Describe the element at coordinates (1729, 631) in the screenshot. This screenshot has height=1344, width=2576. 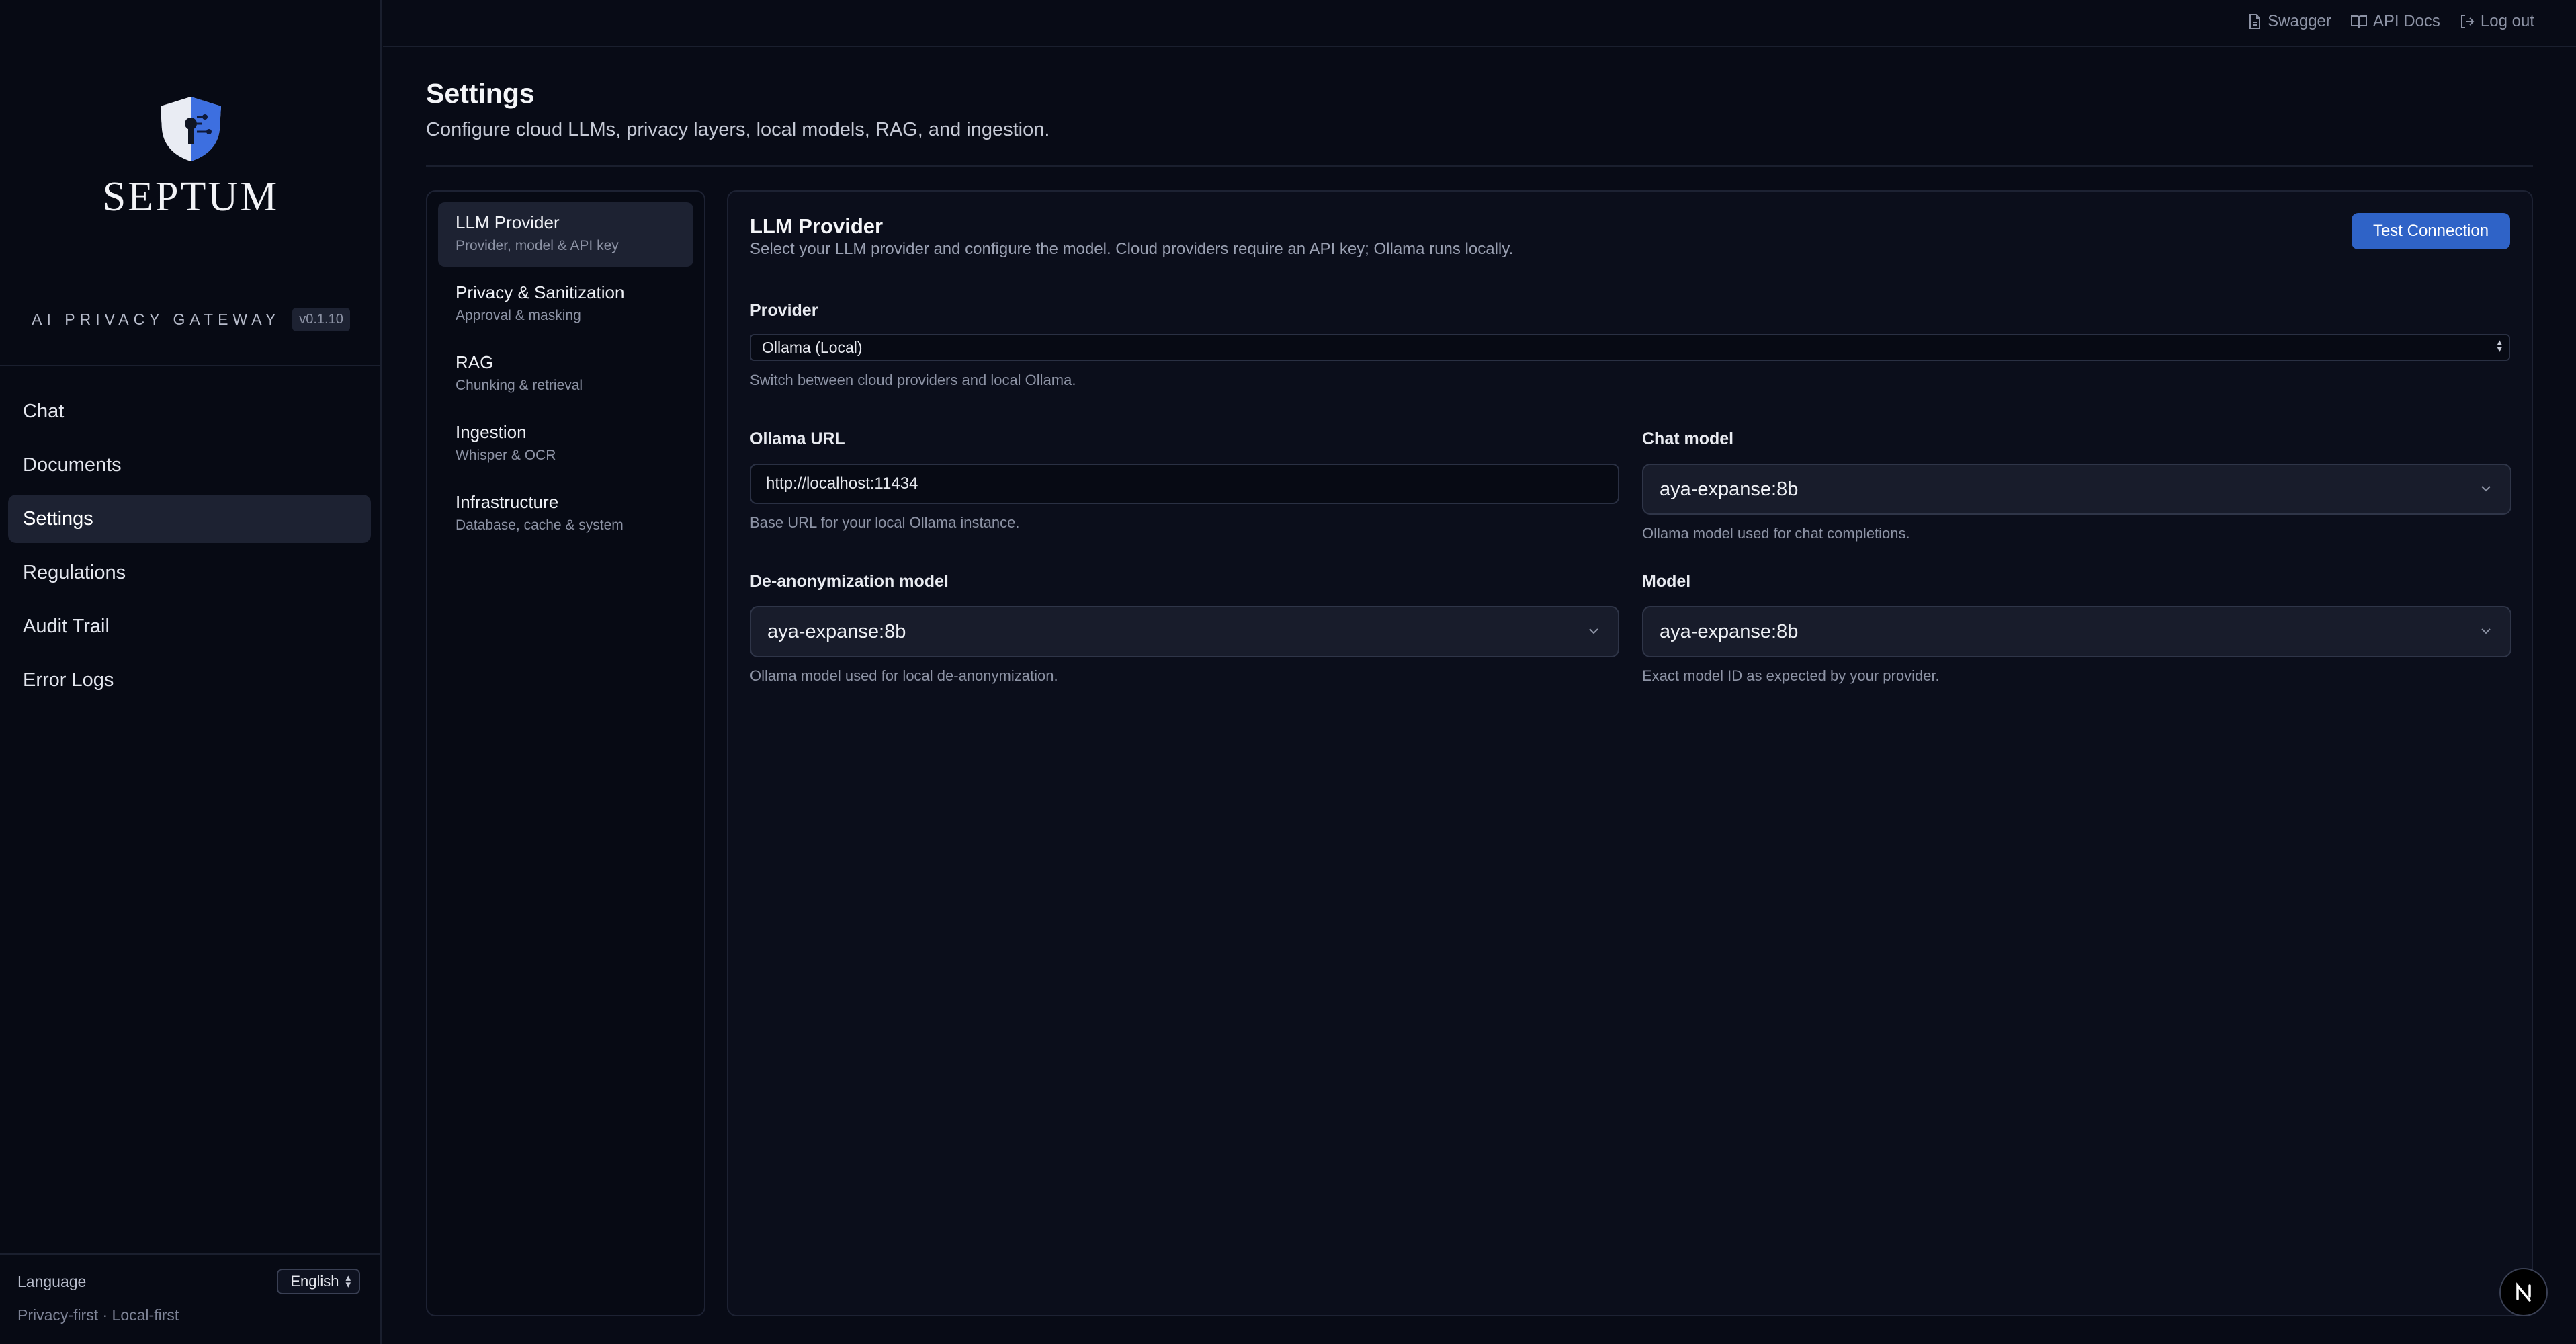
I see `model-value: aya-expanse:8b` at that location.